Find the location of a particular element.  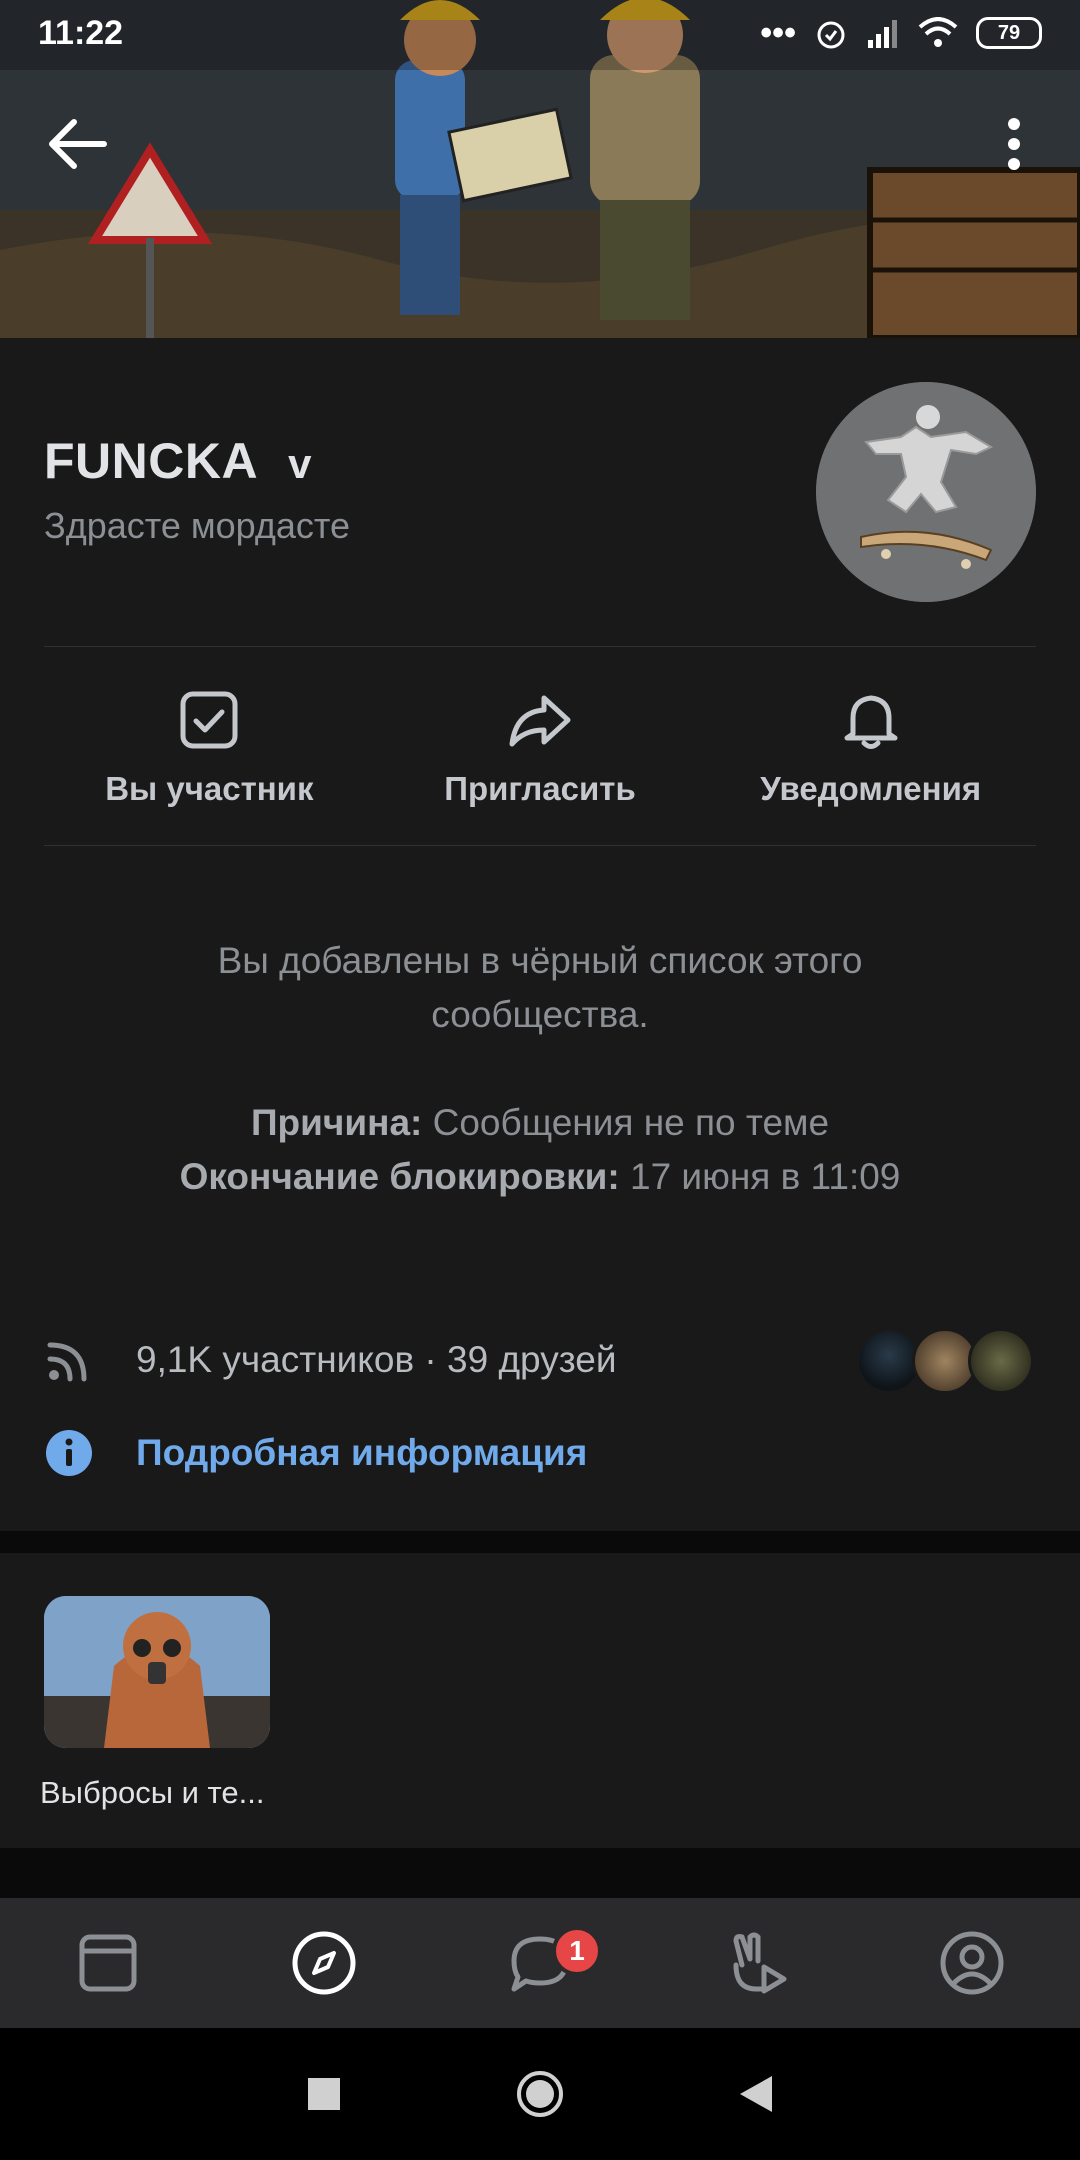

title-row: FUNCKA v is located at coordinates (177, 461).